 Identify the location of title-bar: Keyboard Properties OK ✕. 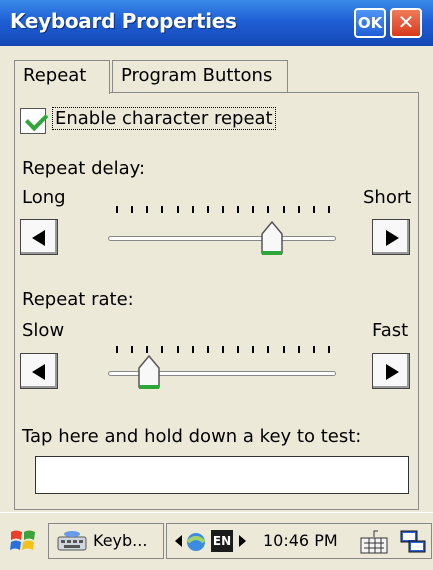
(216, 23).